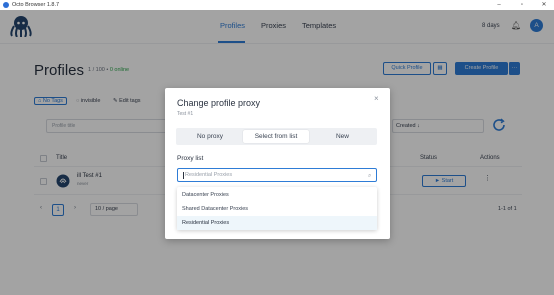 Image resolution: width=554 pixels, height=295 pixels. Describe the element at coordinates (544, 5) in the screenshot. I see `close-window-button: ✕` at that location.